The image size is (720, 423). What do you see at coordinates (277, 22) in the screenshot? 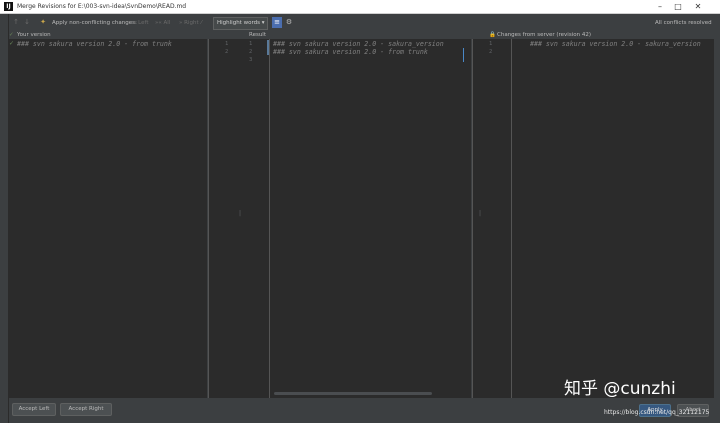
I see `sync-scroll-icon: ≡` at bounding box center [277, 22].